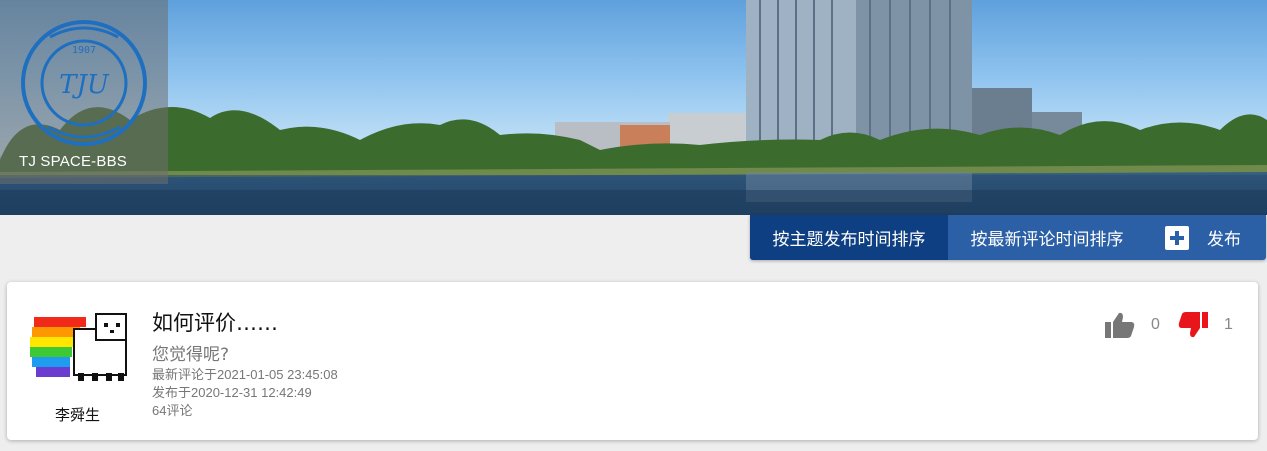 Image resolution: width=1267 pixels, height=451 pixels. What do you see at coordinates (1047, 237) in the screenshot?
I see `sort-by-latest-comment-button: 按最新评论时间排序` at bounding box center [1047, 237].